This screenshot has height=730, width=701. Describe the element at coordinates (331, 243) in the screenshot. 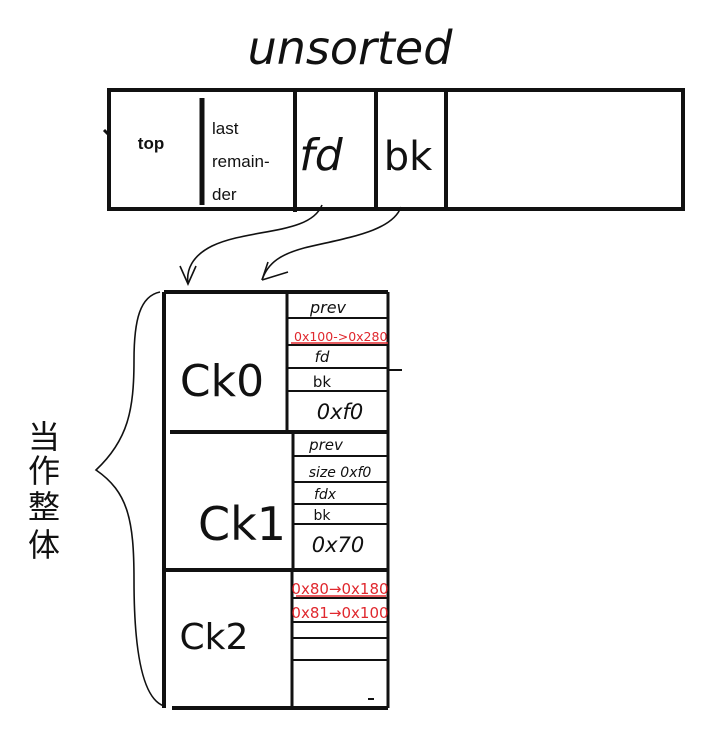

I see `bk-arrow` at that location.